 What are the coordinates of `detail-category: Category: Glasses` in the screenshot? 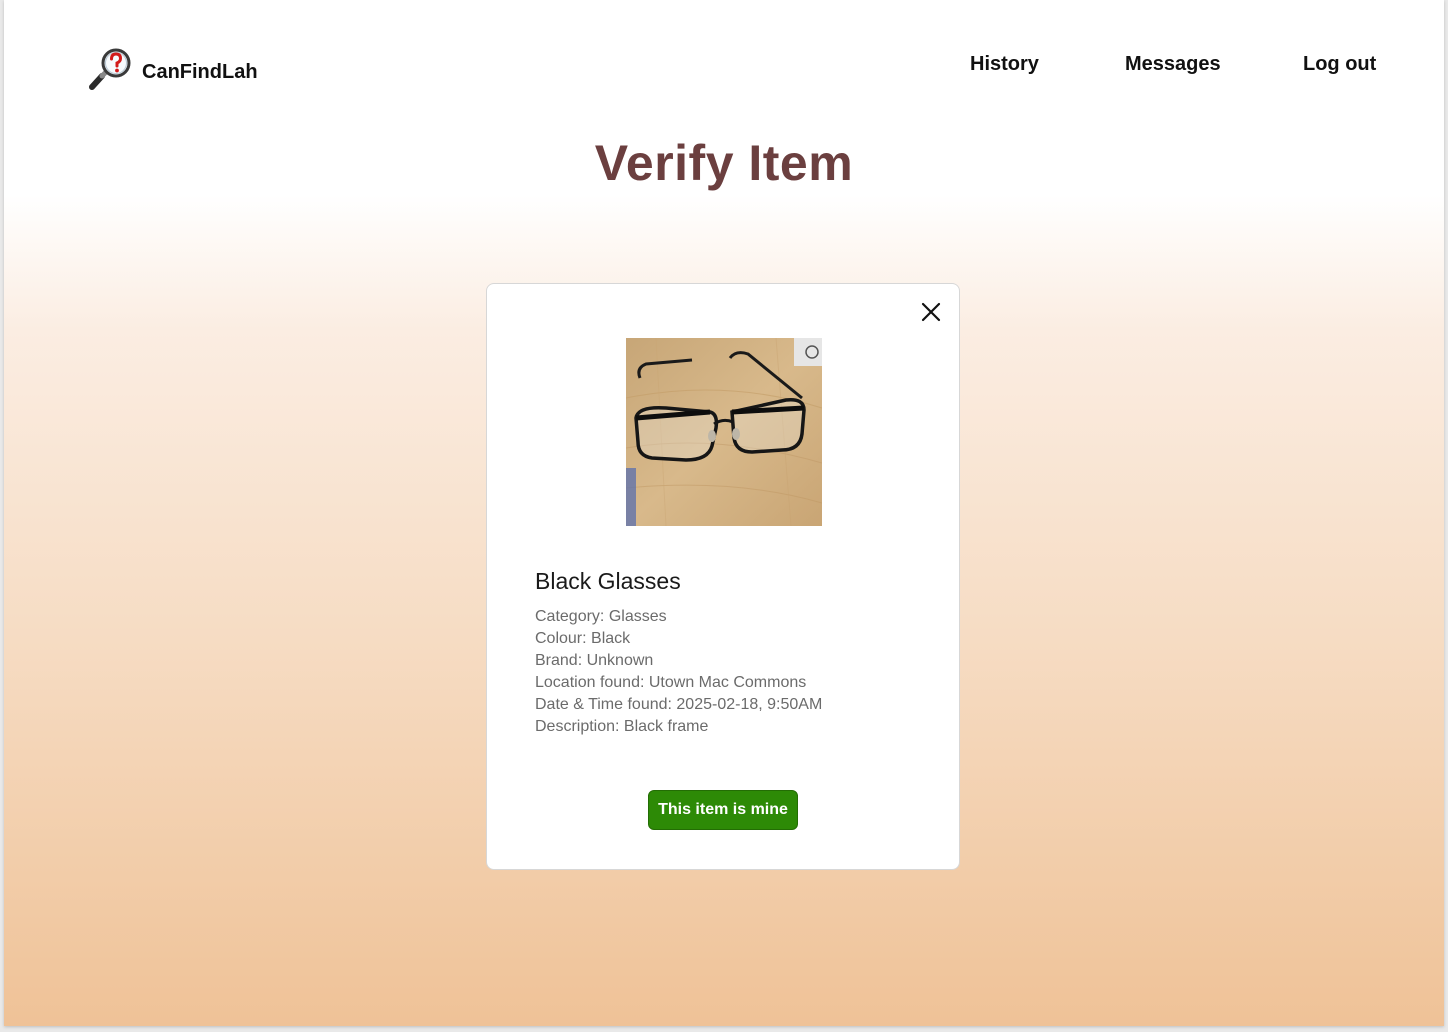 It's located at (601, 616).